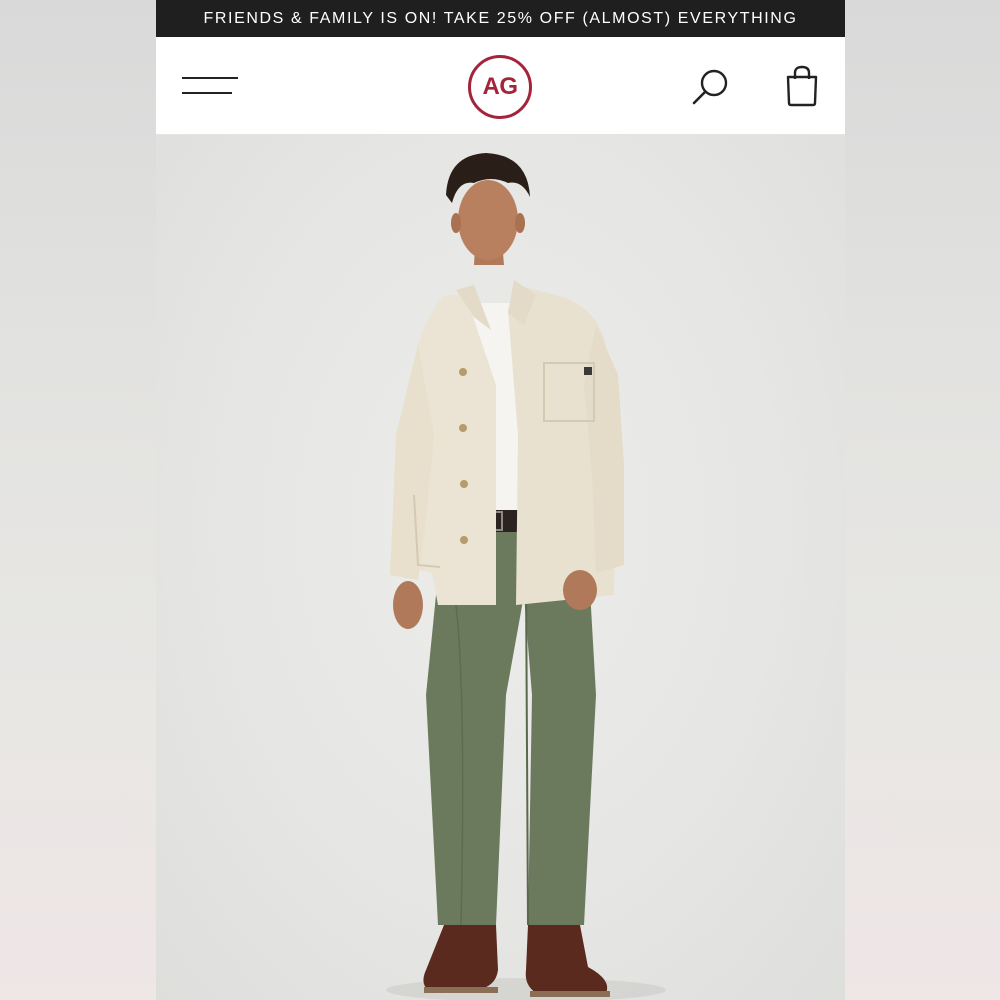 The image size is (1000, 1000). I want to click on brand-logo-text: AG, so click(500, 86).